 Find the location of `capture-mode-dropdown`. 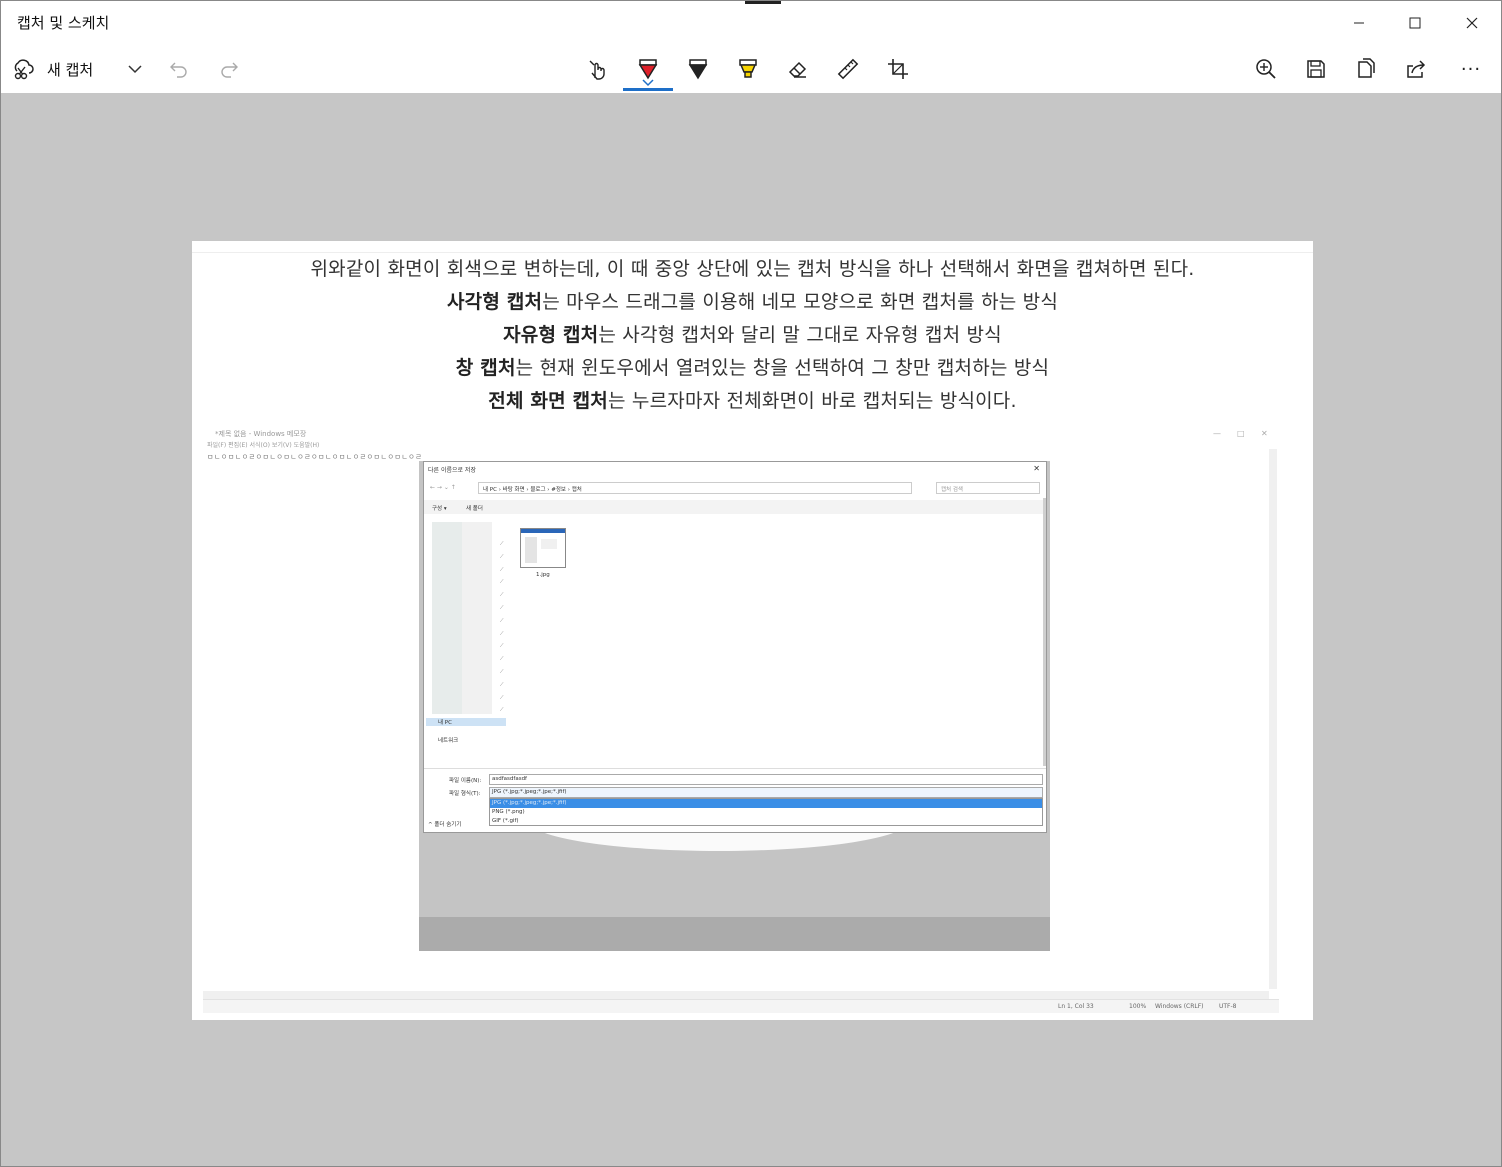

capture-mode-dropdown is located at coordinates (135, 69).